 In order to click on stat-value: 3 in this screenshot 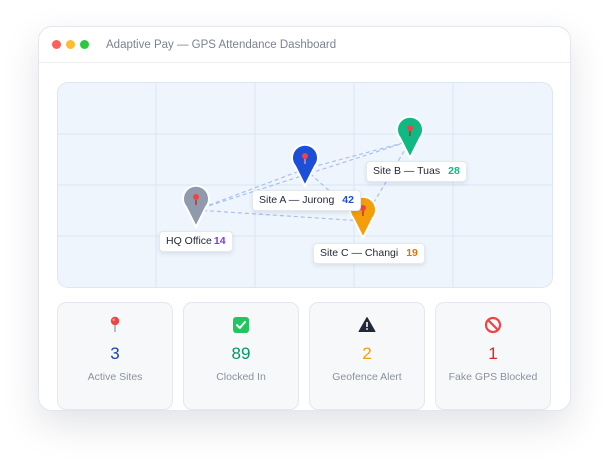, I will do `click(115, 353)`.